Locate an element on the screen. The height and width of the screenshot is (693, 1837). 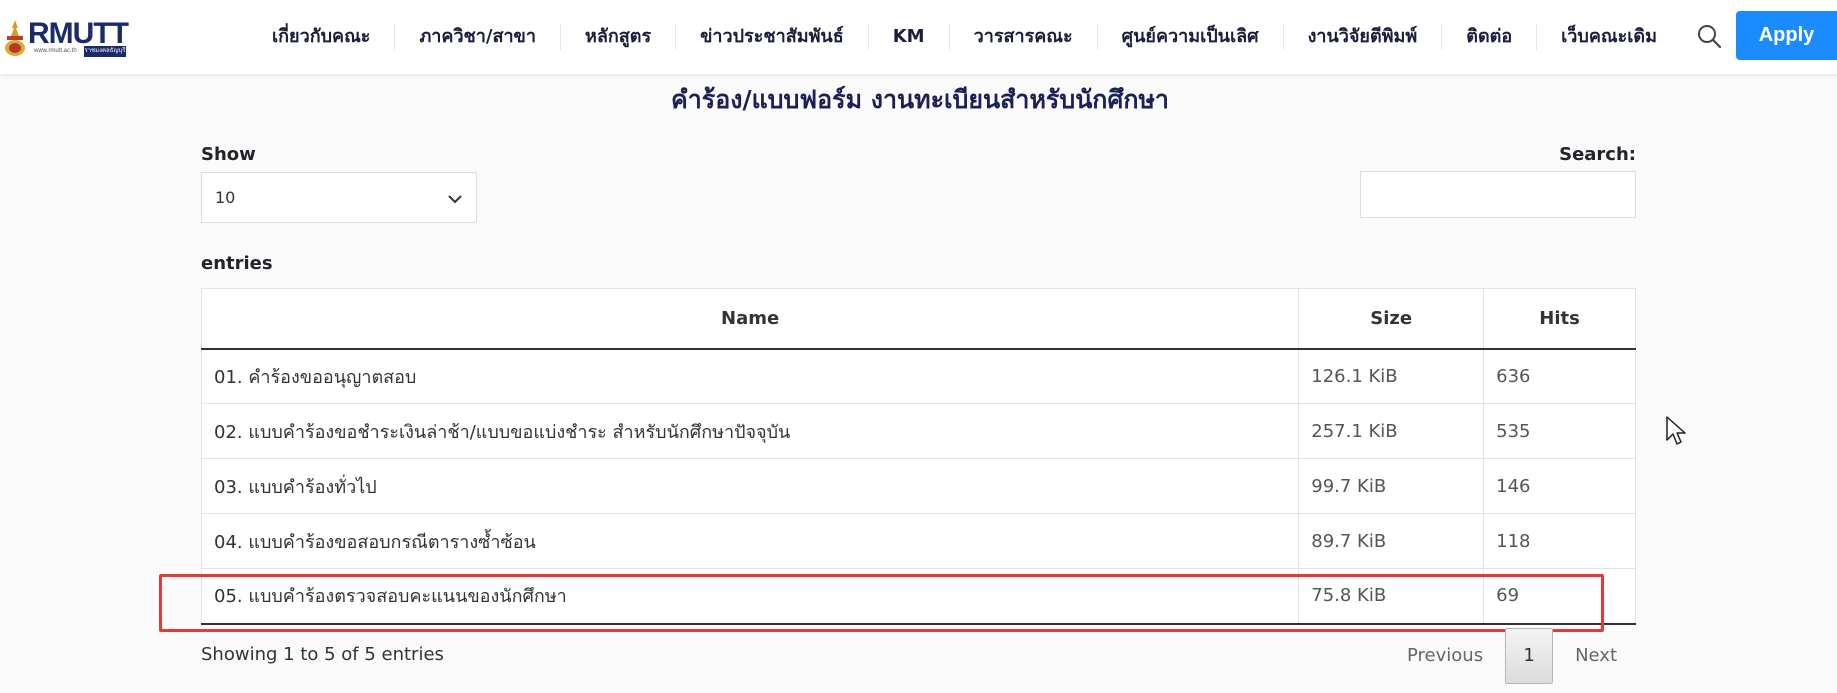
nav-item-departments: ภาควิชา/สาขา is located at coordinates (477, 37).